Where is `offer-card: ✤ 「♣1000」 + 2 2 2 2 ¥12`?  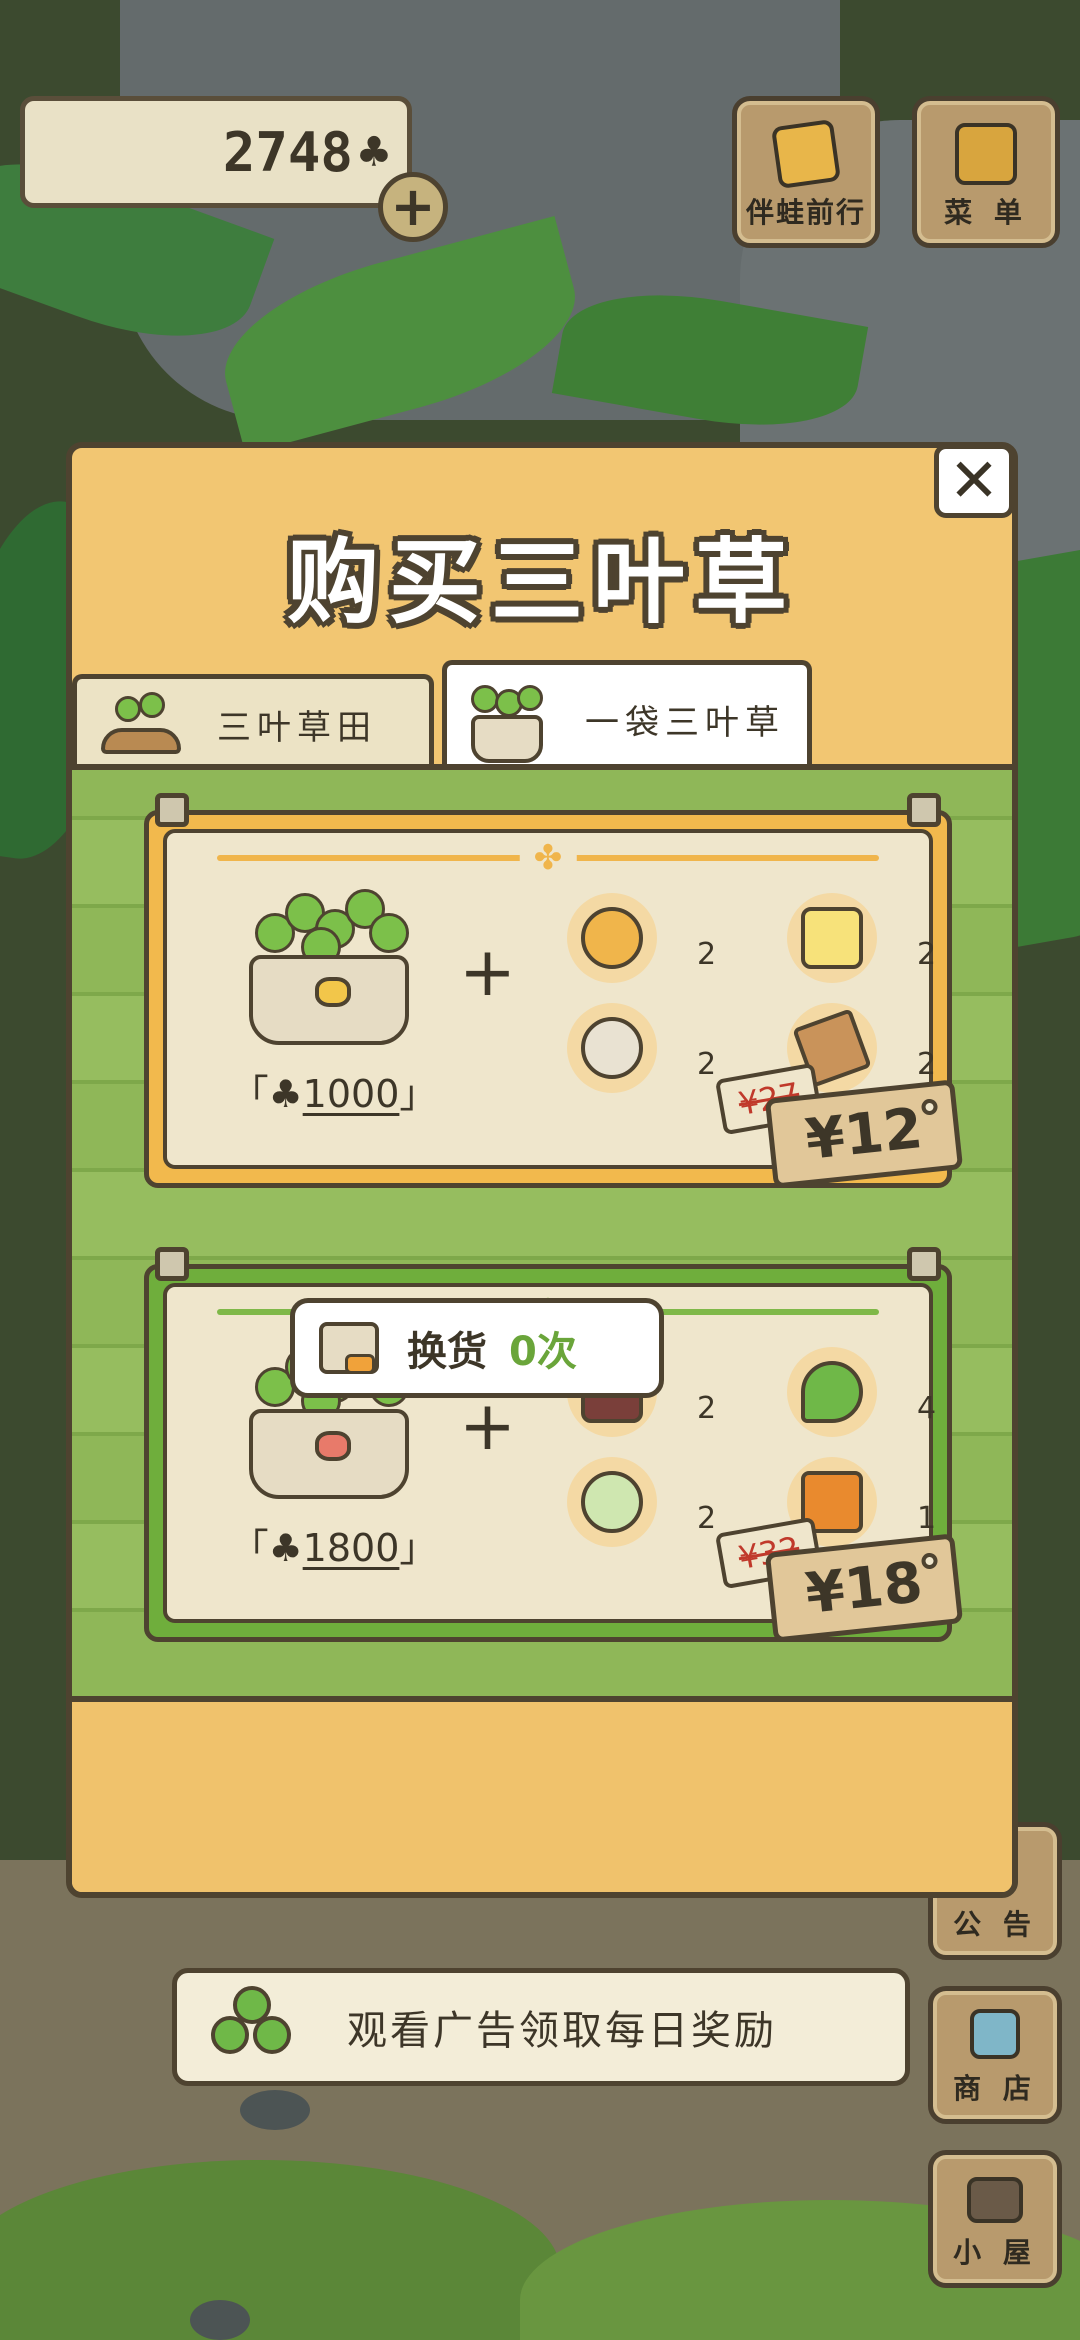 offer-card: ✤ 「♣1000」 + 2 2 2 2 ¥12 is located at coordinates (554, 991).